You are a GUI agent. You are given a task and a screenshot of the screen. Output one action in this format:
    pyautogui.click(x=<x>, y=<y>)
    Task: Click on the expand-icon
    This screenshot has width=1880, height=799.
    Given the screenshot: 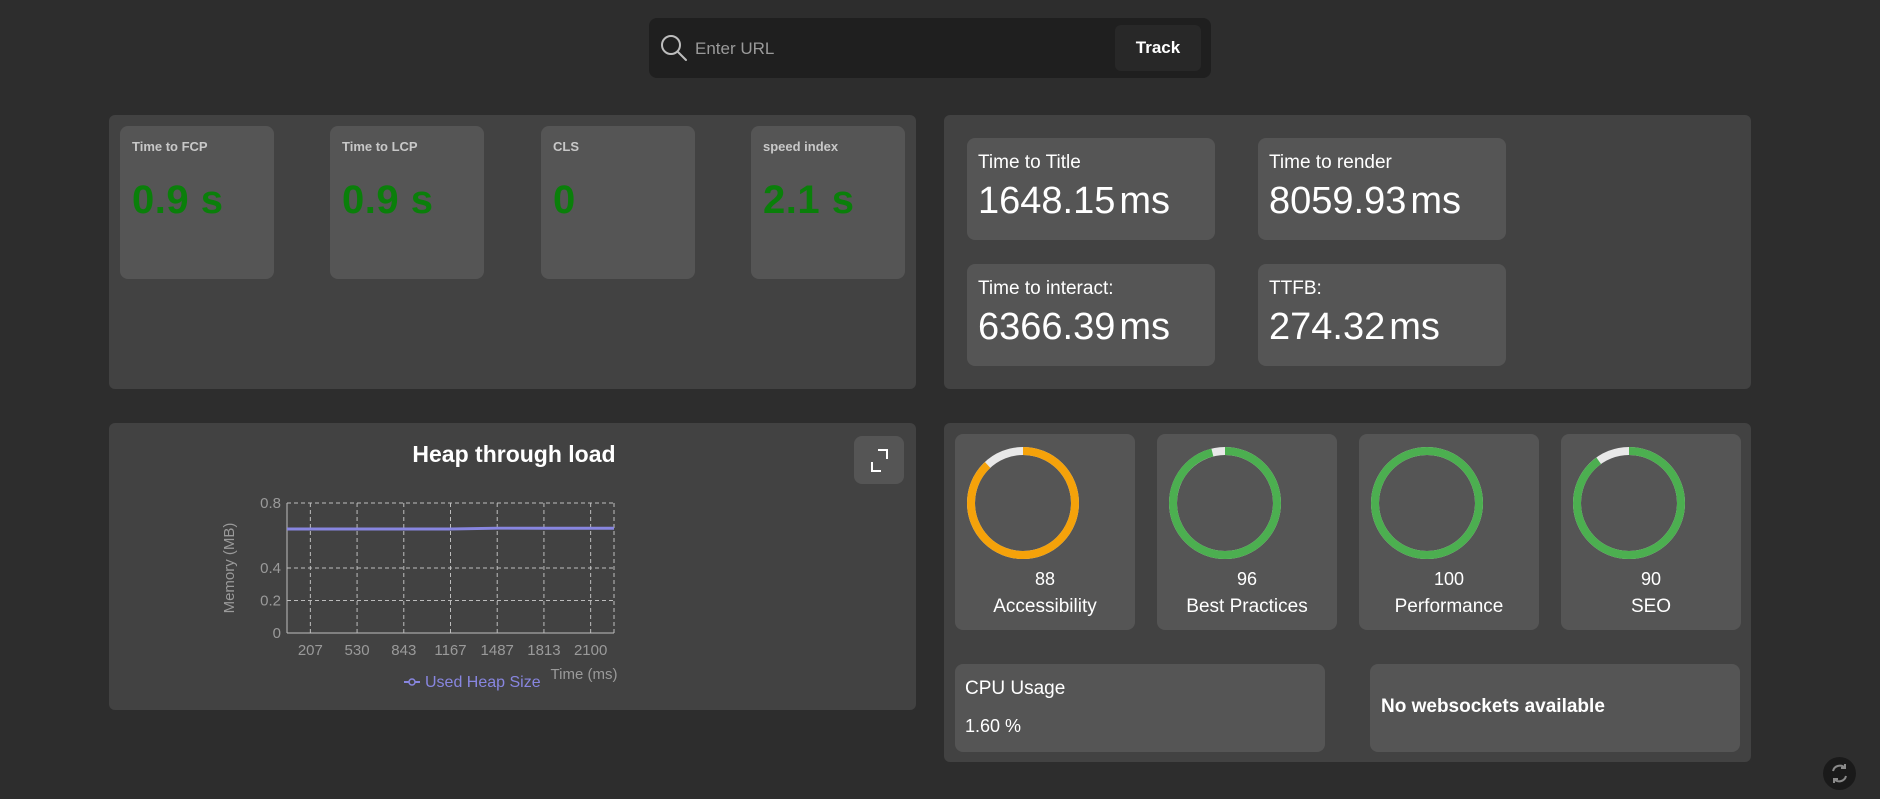 What is the action you would take?
    pyautogui.click(x=879, y=460)
    